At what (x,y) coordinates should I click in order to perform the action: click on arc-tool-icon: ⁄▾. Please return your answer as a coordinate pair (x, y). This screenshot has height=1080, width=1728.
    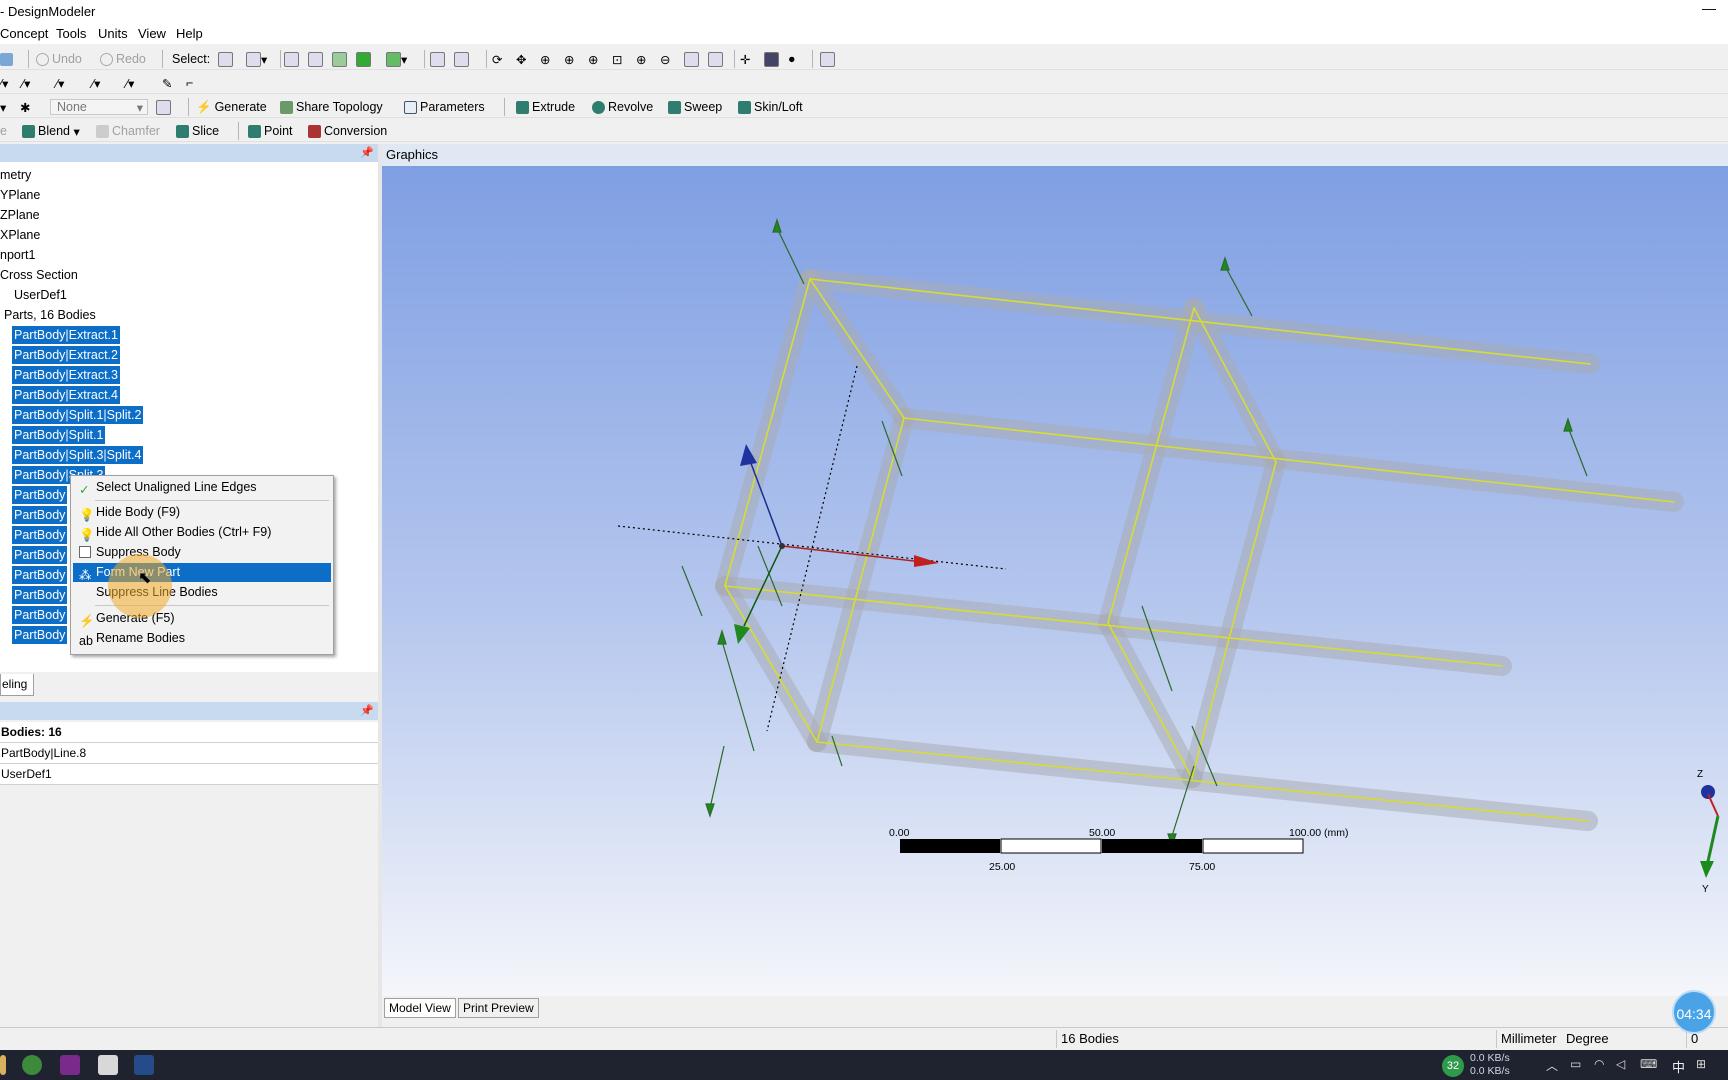
    Looking at the image, I should click on (96, 83).